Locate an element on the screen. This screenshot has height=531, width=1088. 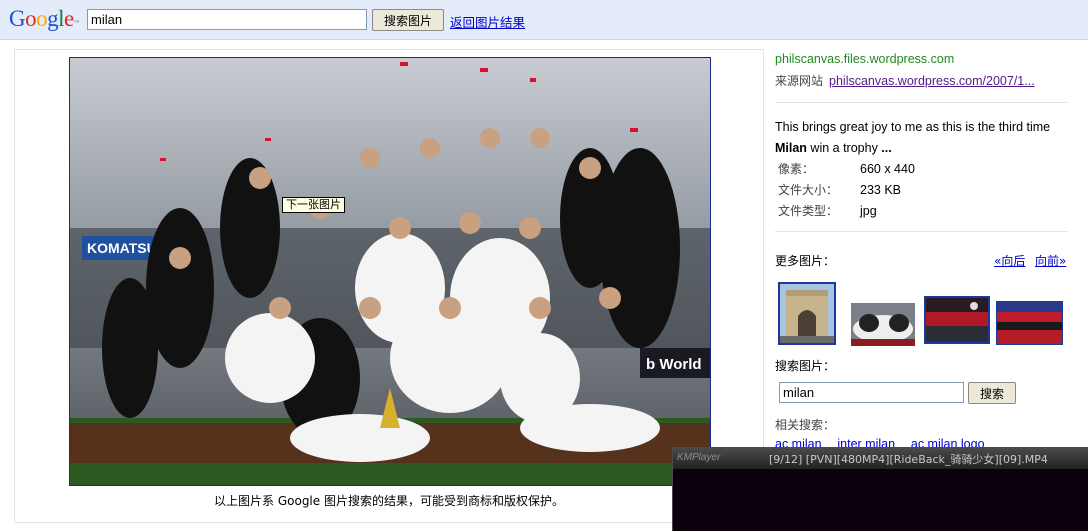
next-images-link: 向前» is located at coordinates (1050, 260).